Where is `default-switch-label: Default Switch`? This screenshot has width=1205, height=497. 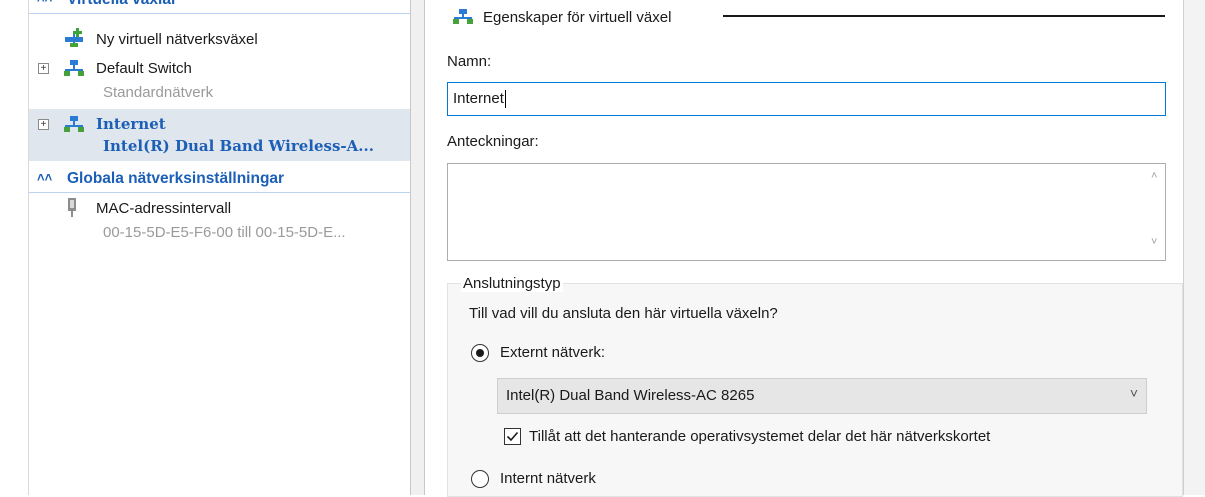 default-switch-label: Default Switch is located at coordinates (144, 68).